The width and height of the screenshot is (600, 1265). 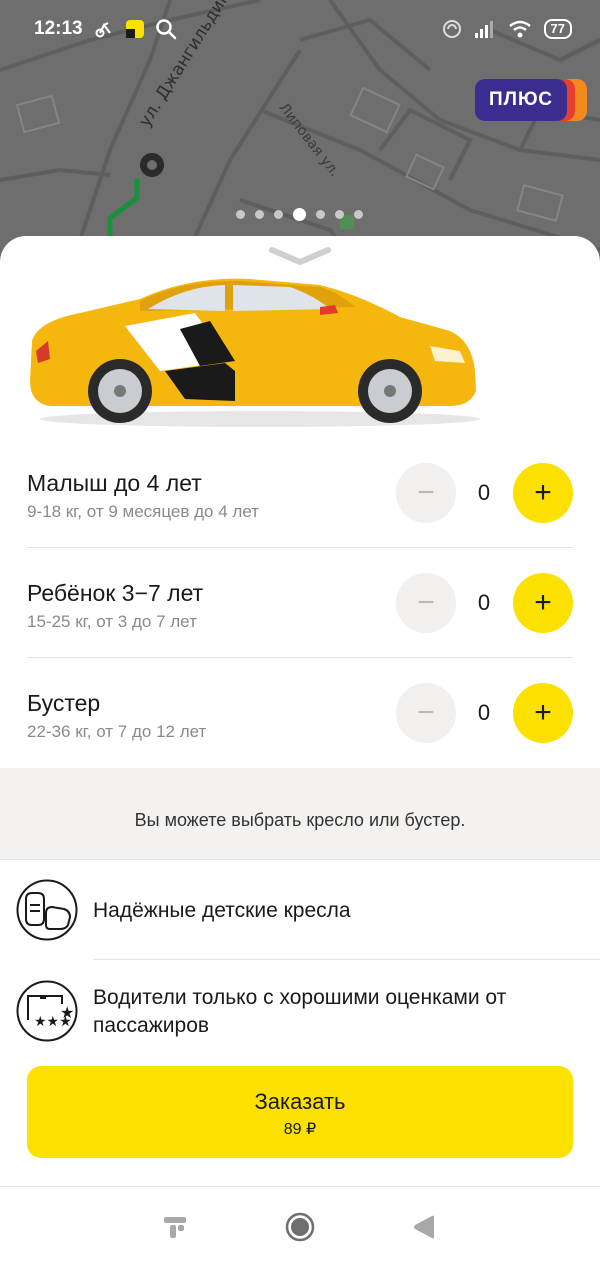 What do you see at coordinates (255, 352) in the screenshot?
I see `taxi-car-image` at bounding box center [255, 352].